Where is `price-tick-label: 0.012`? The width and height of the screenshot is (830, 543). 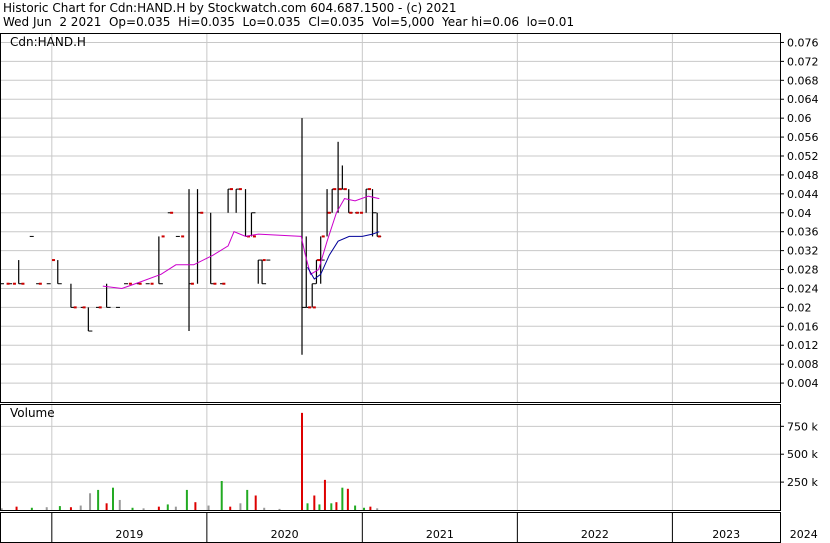 price-tick-label: 0.012 is located at coordinates (803, 345).